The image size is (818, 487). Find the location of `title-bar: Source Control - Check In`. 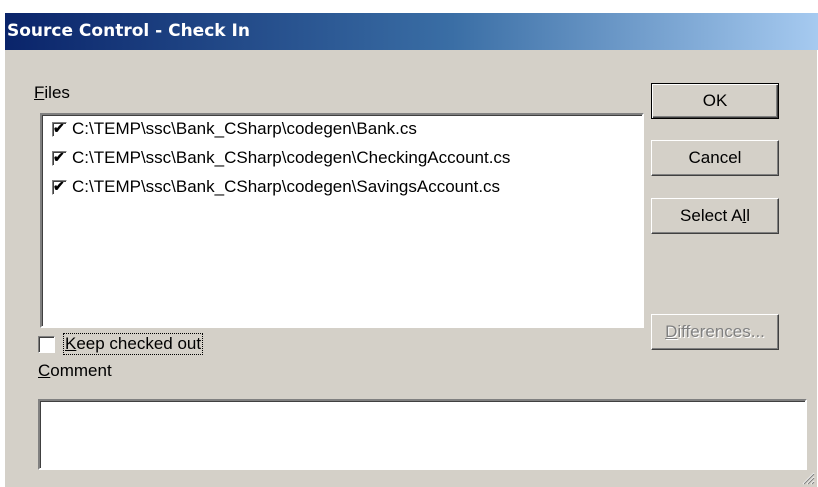

title-bar: Source Control - Check In is located at coordinates (411, 31).